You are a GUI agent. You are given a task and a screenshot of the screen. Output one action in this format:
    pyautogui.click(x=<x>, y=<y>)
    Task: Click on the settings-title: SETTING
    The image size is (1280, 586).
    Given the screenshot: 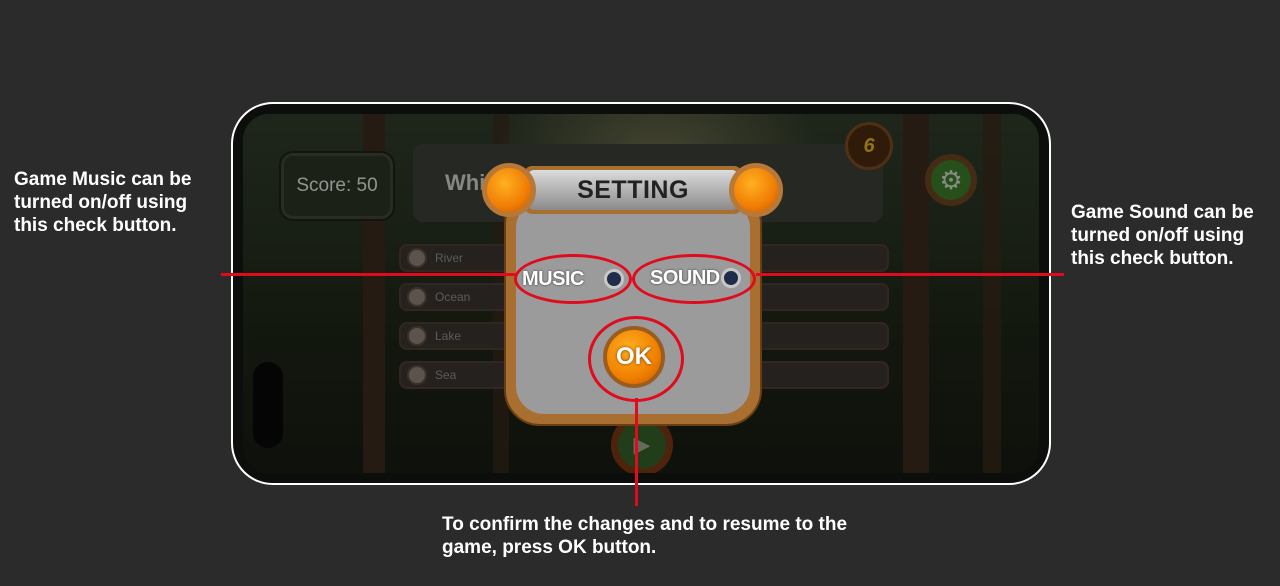 What is the action you would take?
    pyautogui.click(x=633, y=190)
    